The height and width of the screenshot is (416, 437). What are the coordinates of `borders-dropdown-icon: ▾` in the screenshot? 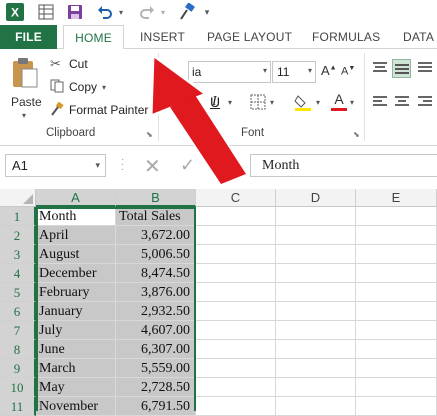 It's located at (272, 102).